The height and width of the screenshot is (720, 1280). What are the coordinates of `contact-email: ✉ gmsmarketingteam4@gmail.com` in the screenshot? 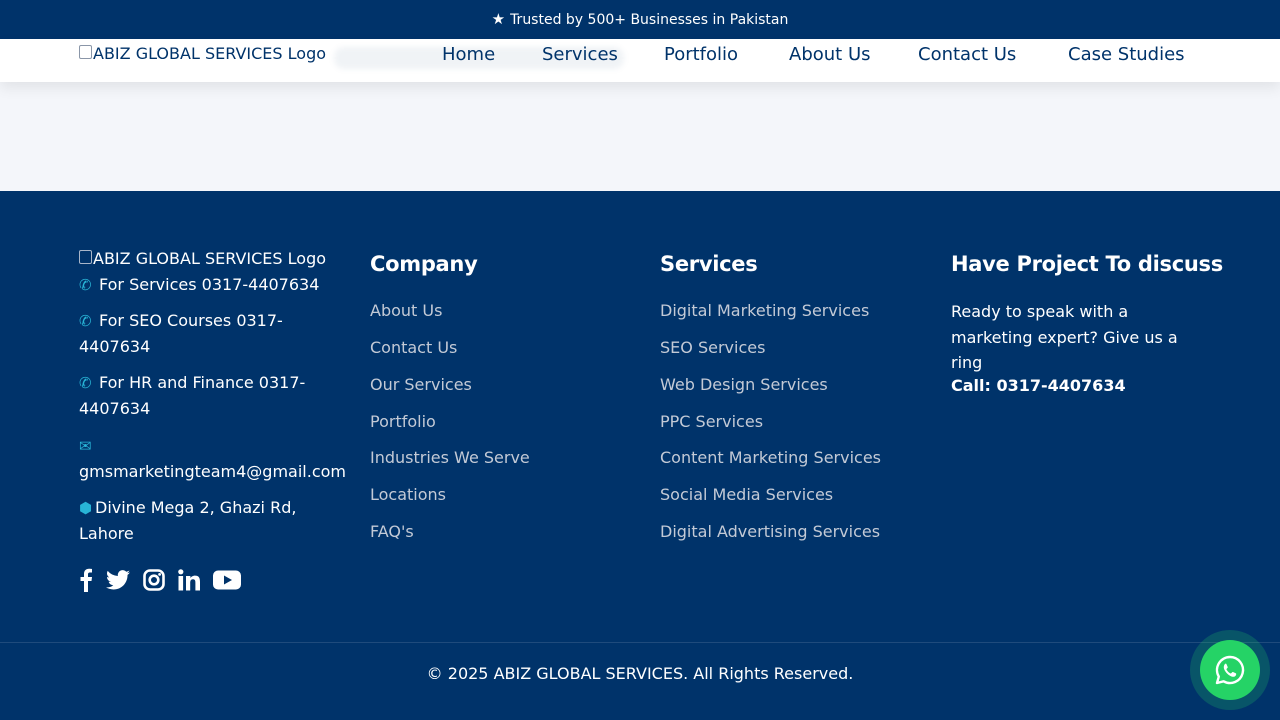 It's located at (216, 459).